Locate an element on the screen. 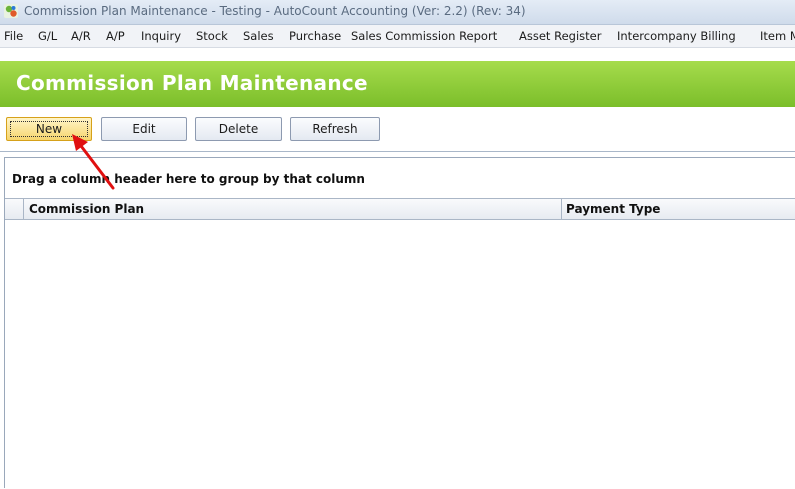 The height and width of the screenshot is (489, 795). page-banner: Commission Plan Maintenance is located at coordinates (397, 84).